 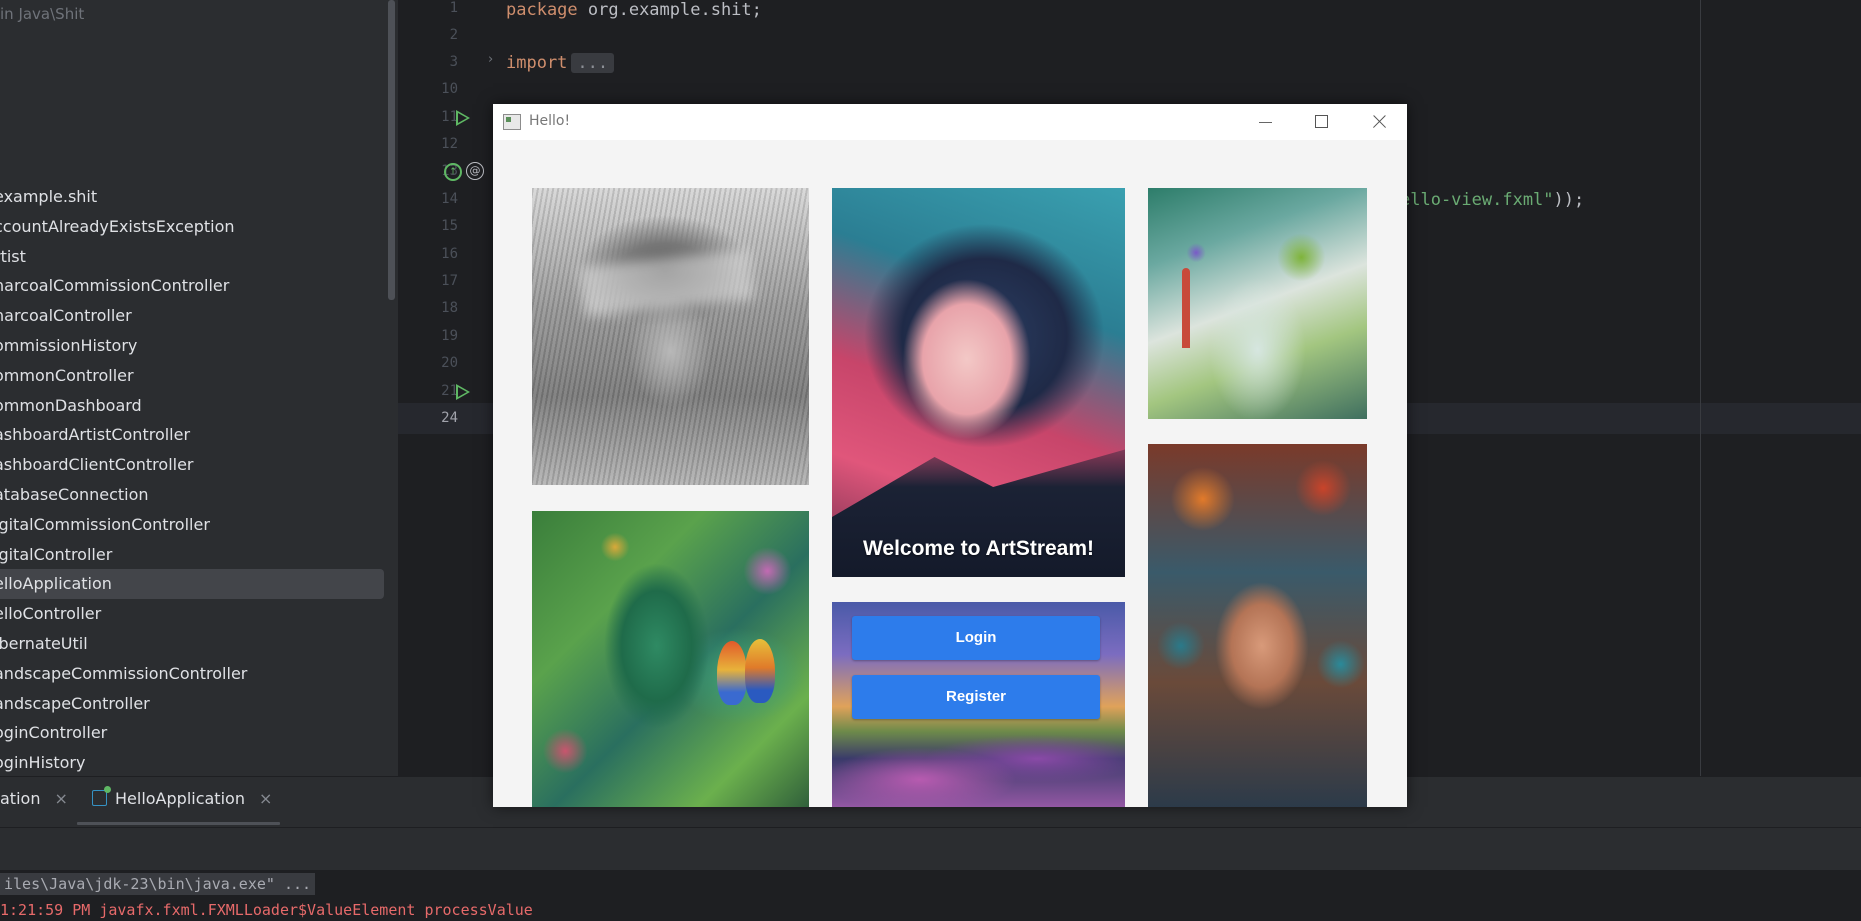 I want to click on line-number: 17, so click(x=449, y=281).